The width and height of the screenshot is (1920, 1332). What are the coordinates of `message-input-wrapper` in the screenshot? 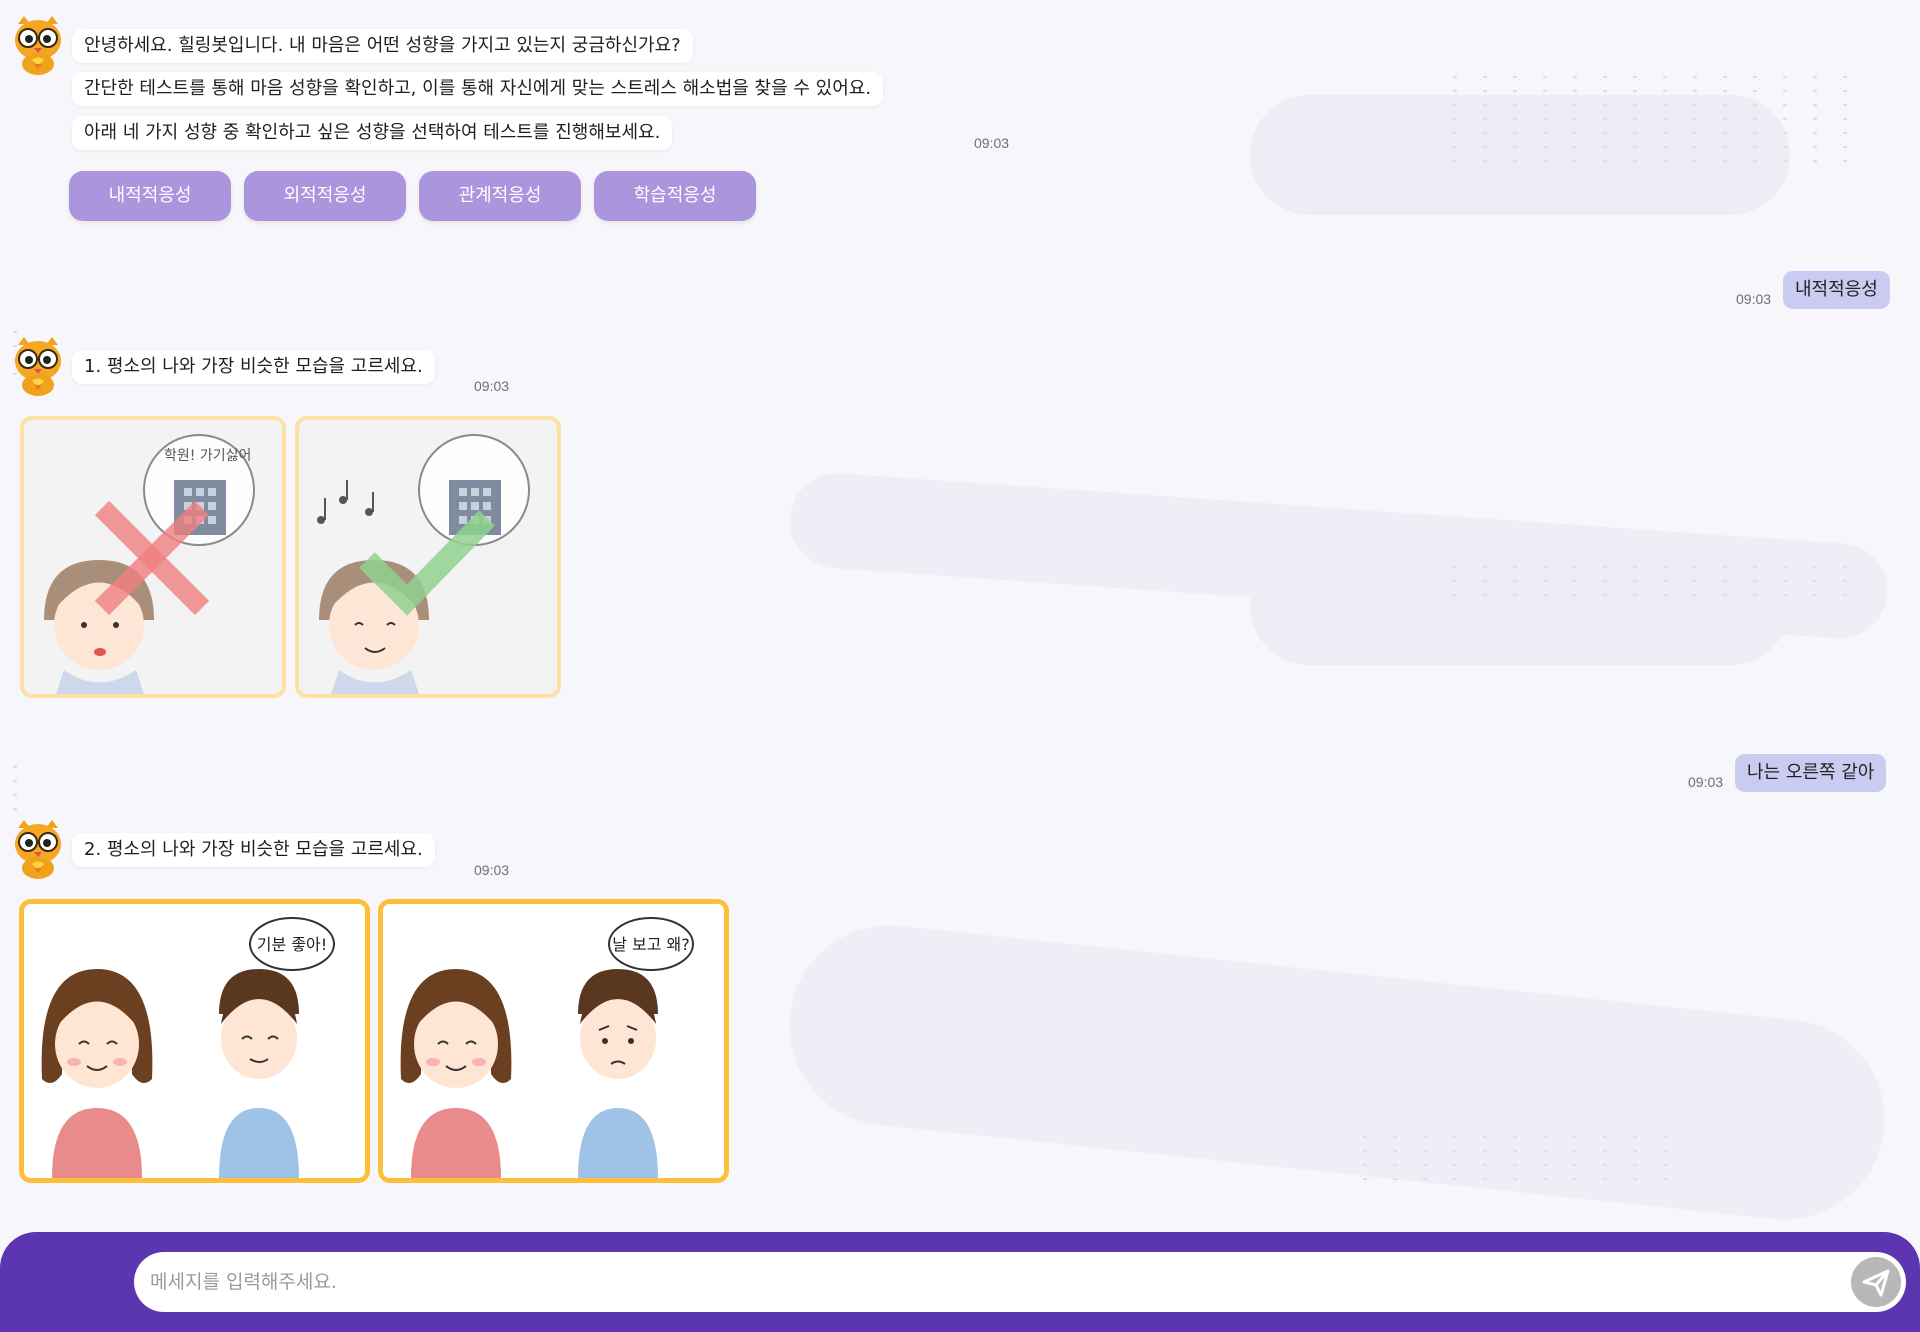 It's located at (1020, 1282).